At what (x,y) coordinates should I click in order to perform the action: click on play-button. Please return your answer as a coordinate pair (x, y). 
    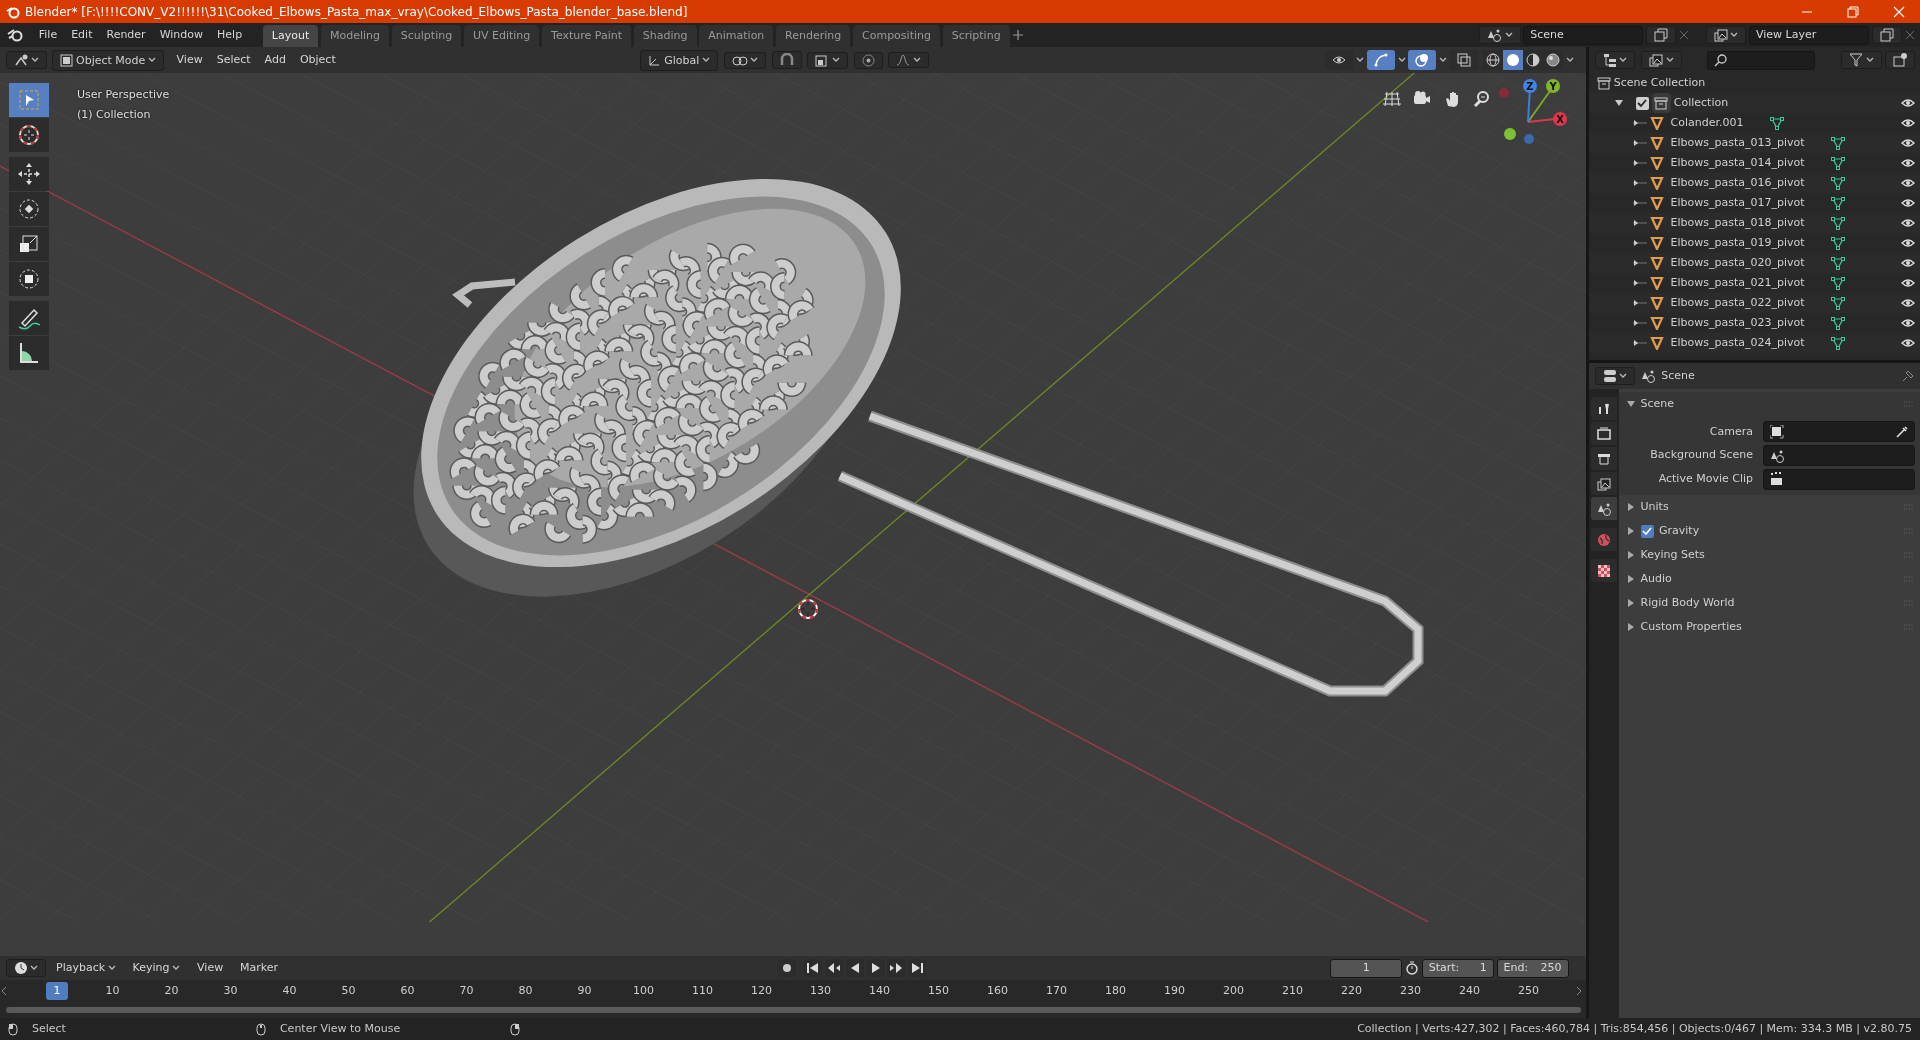
    Looking at the image, I should click on (875, 968).